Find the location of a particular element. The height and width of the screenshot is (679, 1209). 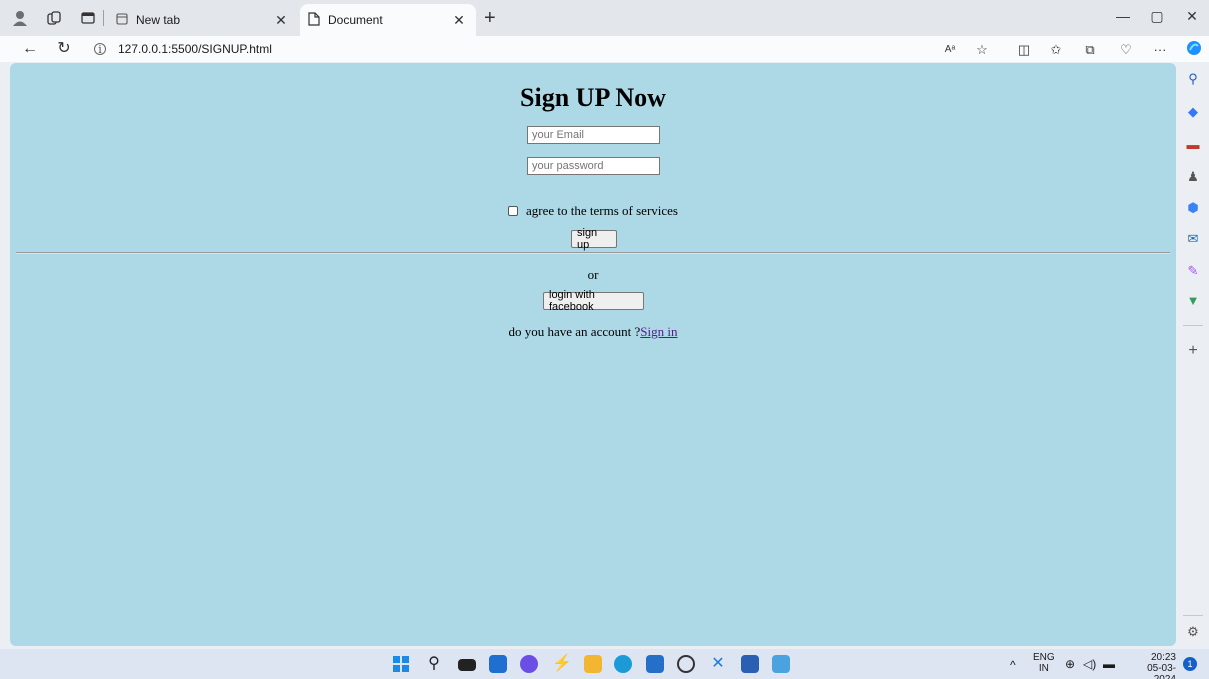

terms-row: agree to the terms of services is located at coordinates (593, 211).